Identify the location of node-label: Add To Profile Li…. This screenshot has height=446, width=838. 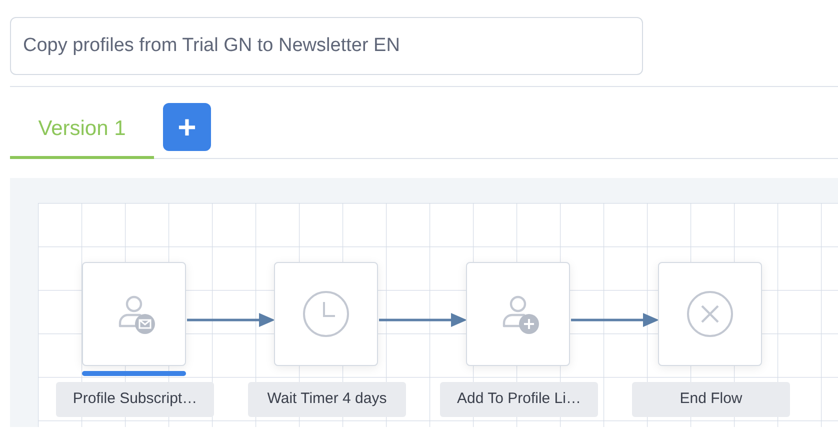
(519, 399).